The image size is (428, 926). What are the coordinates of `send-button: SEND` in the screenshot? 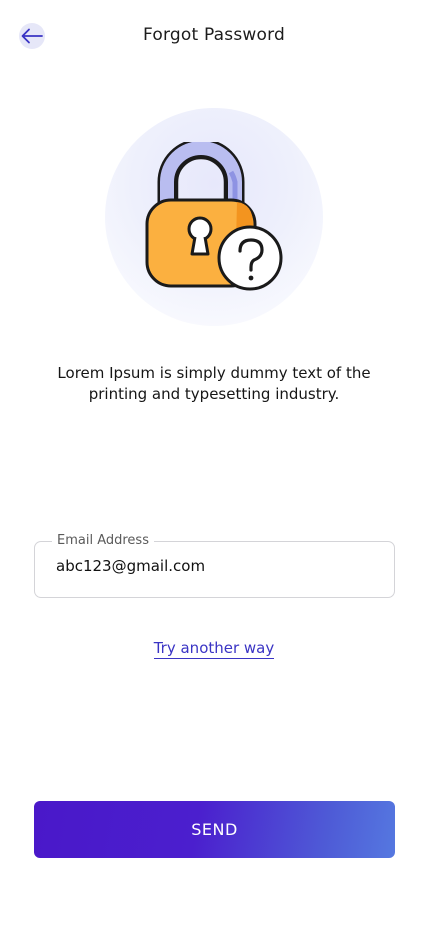 It's located at (214, 829).